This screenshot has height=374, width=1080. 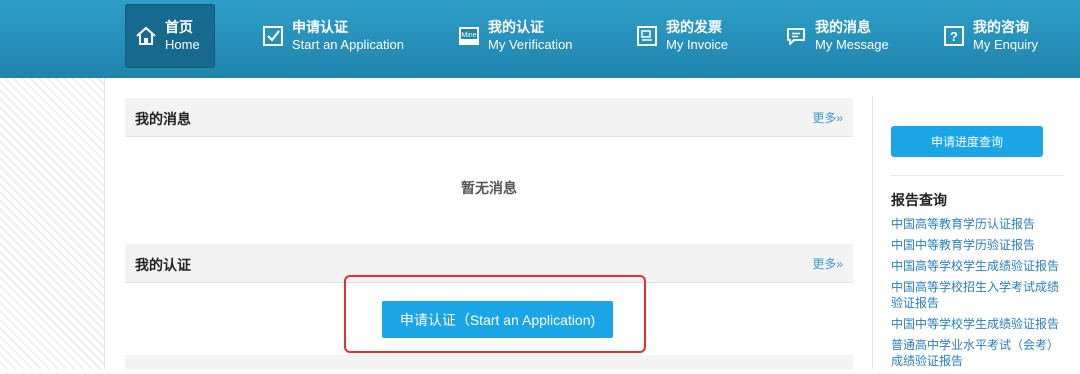 I want to click on highlight-box, so click(x=495, y=314).